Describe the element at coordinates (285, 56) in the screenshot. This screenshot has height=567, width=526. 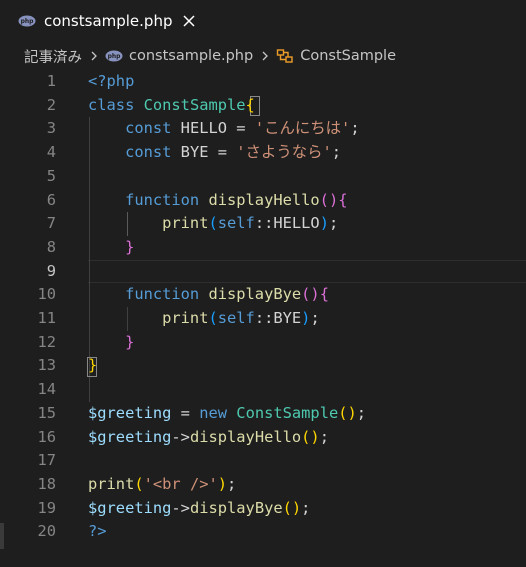
I see `class-symbol-icon` at that location.